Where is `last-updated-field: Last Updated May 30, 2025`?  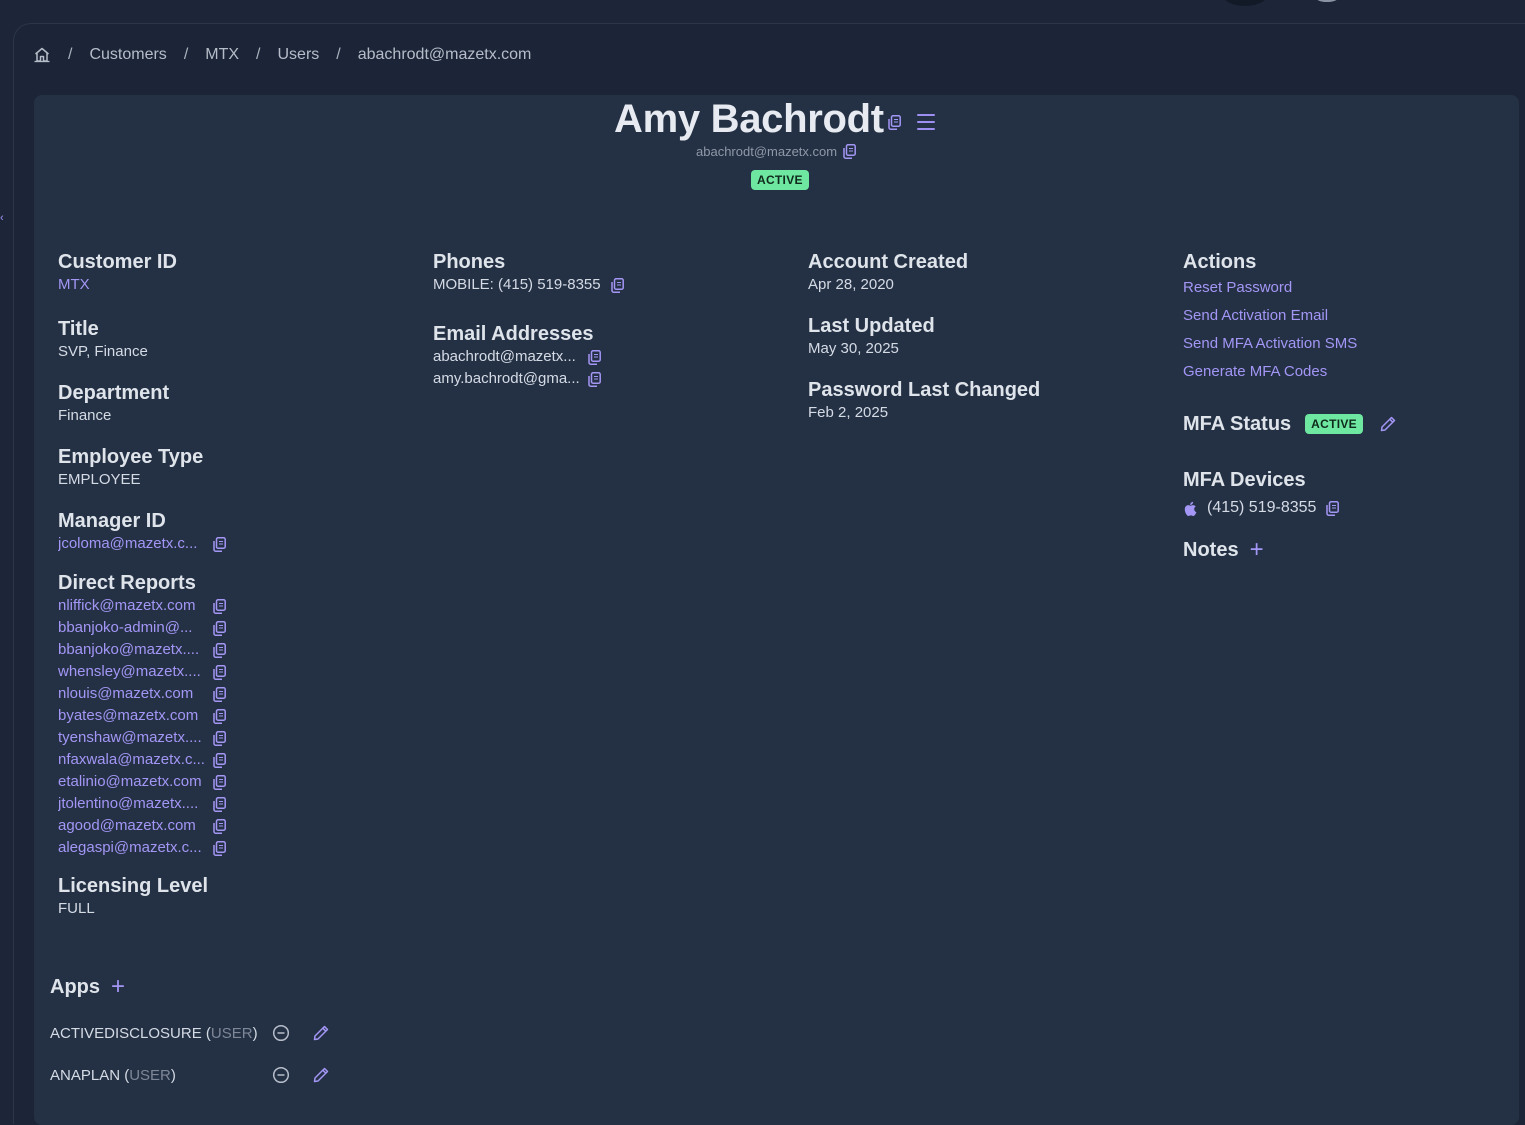 last-updated-field: Last Updated May 30, 2025 is located at coordinates (871, 337).